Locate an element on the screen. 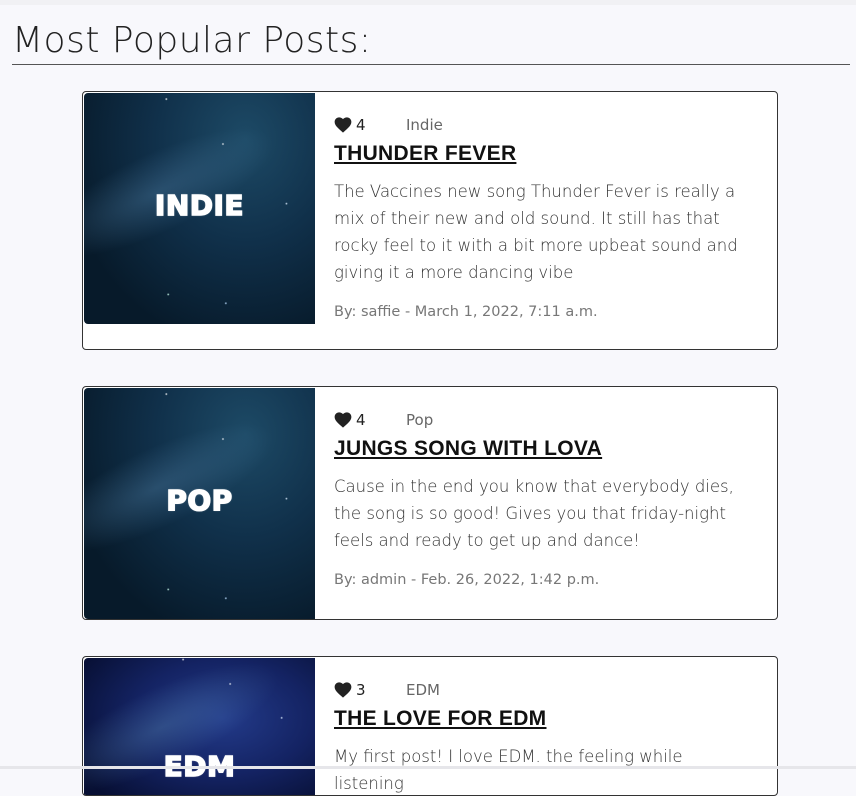  like-count: 3 is located at coordinates (361, 690).